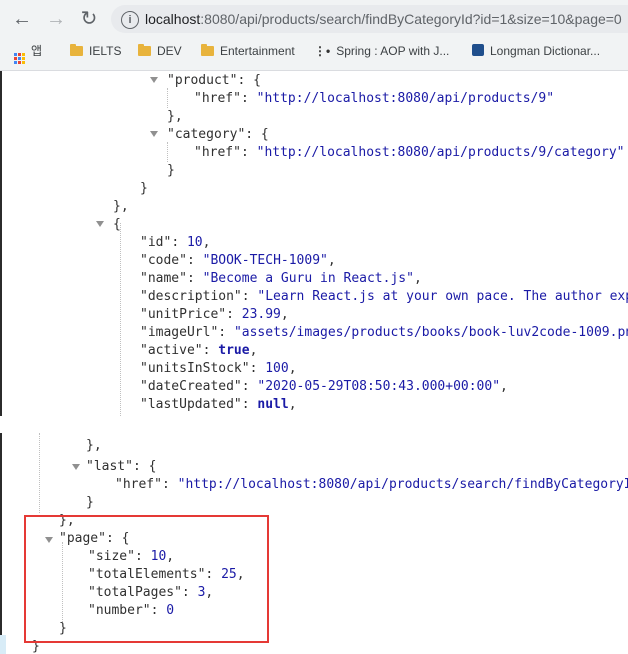 Image resolution: width=628 pixels, height=654 pixels. I want to click on spring-favicon-icon: ⋮•, so click(322, 51).